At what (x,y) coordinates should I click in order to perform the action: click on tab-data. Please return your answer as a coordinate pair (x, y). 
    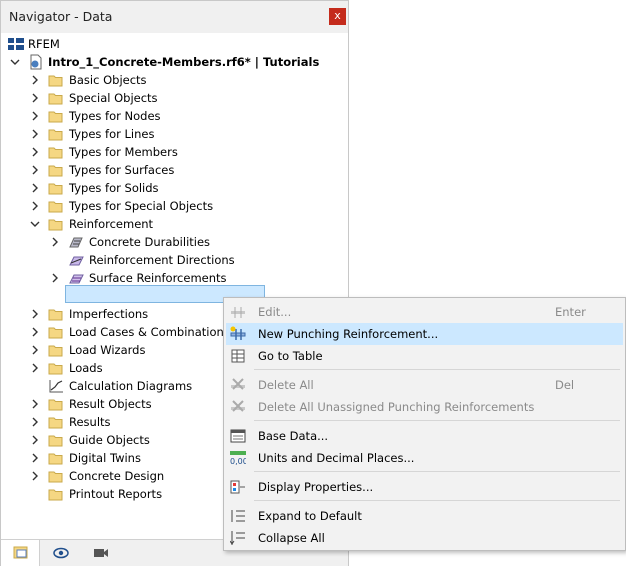
    Looking at the image, I should click on (20, 553).